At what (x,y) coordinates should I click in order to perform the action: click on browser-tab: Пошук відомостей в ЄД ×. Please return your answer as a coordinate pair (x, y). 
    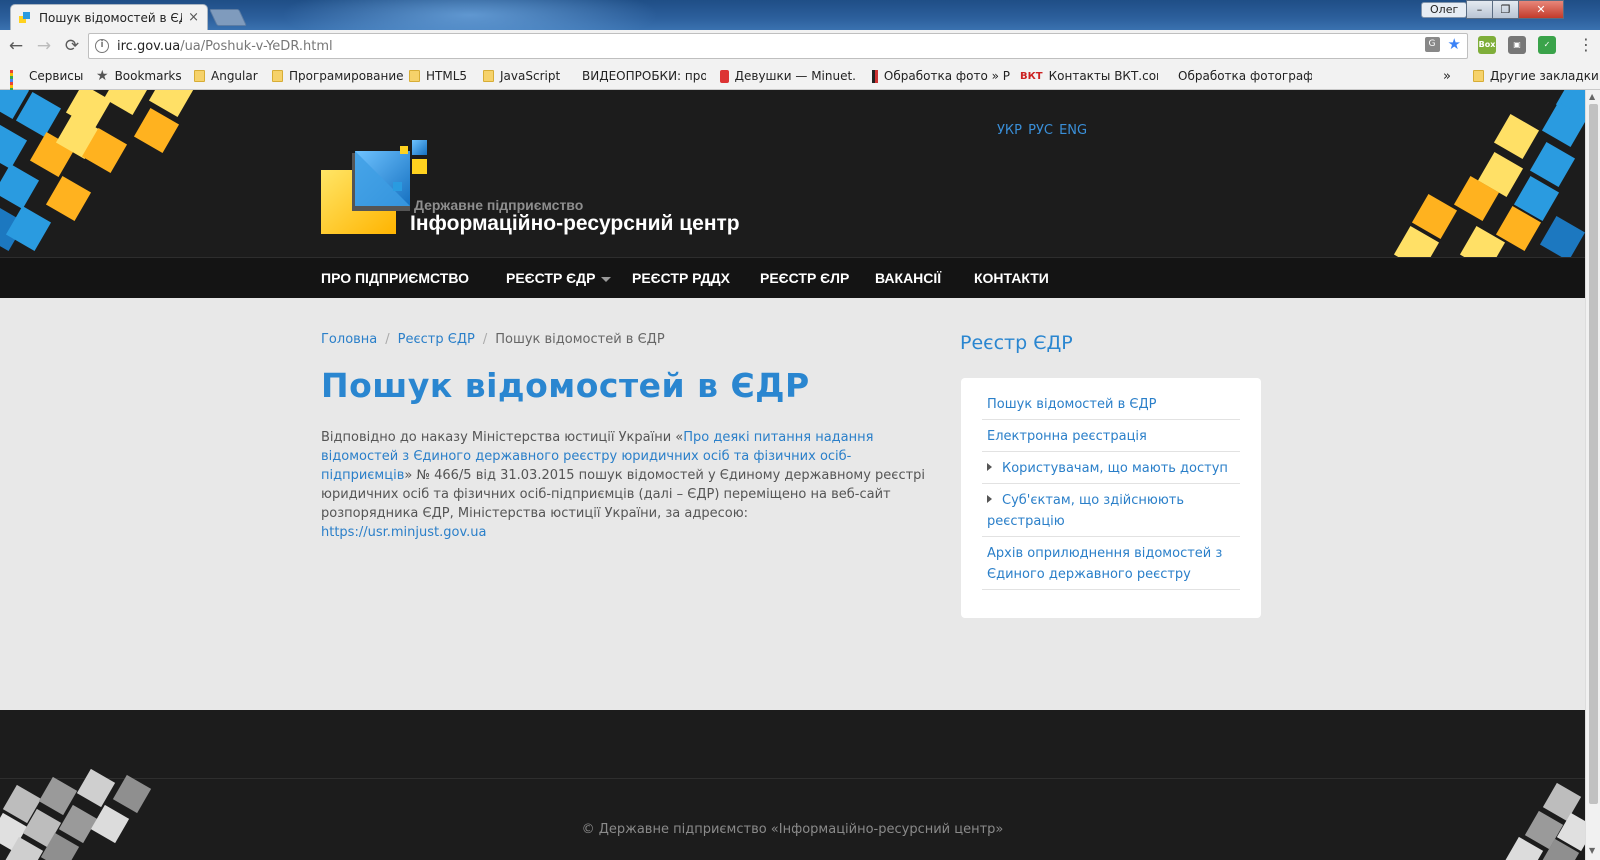
    Looking at the image, I should click on (109, 17).